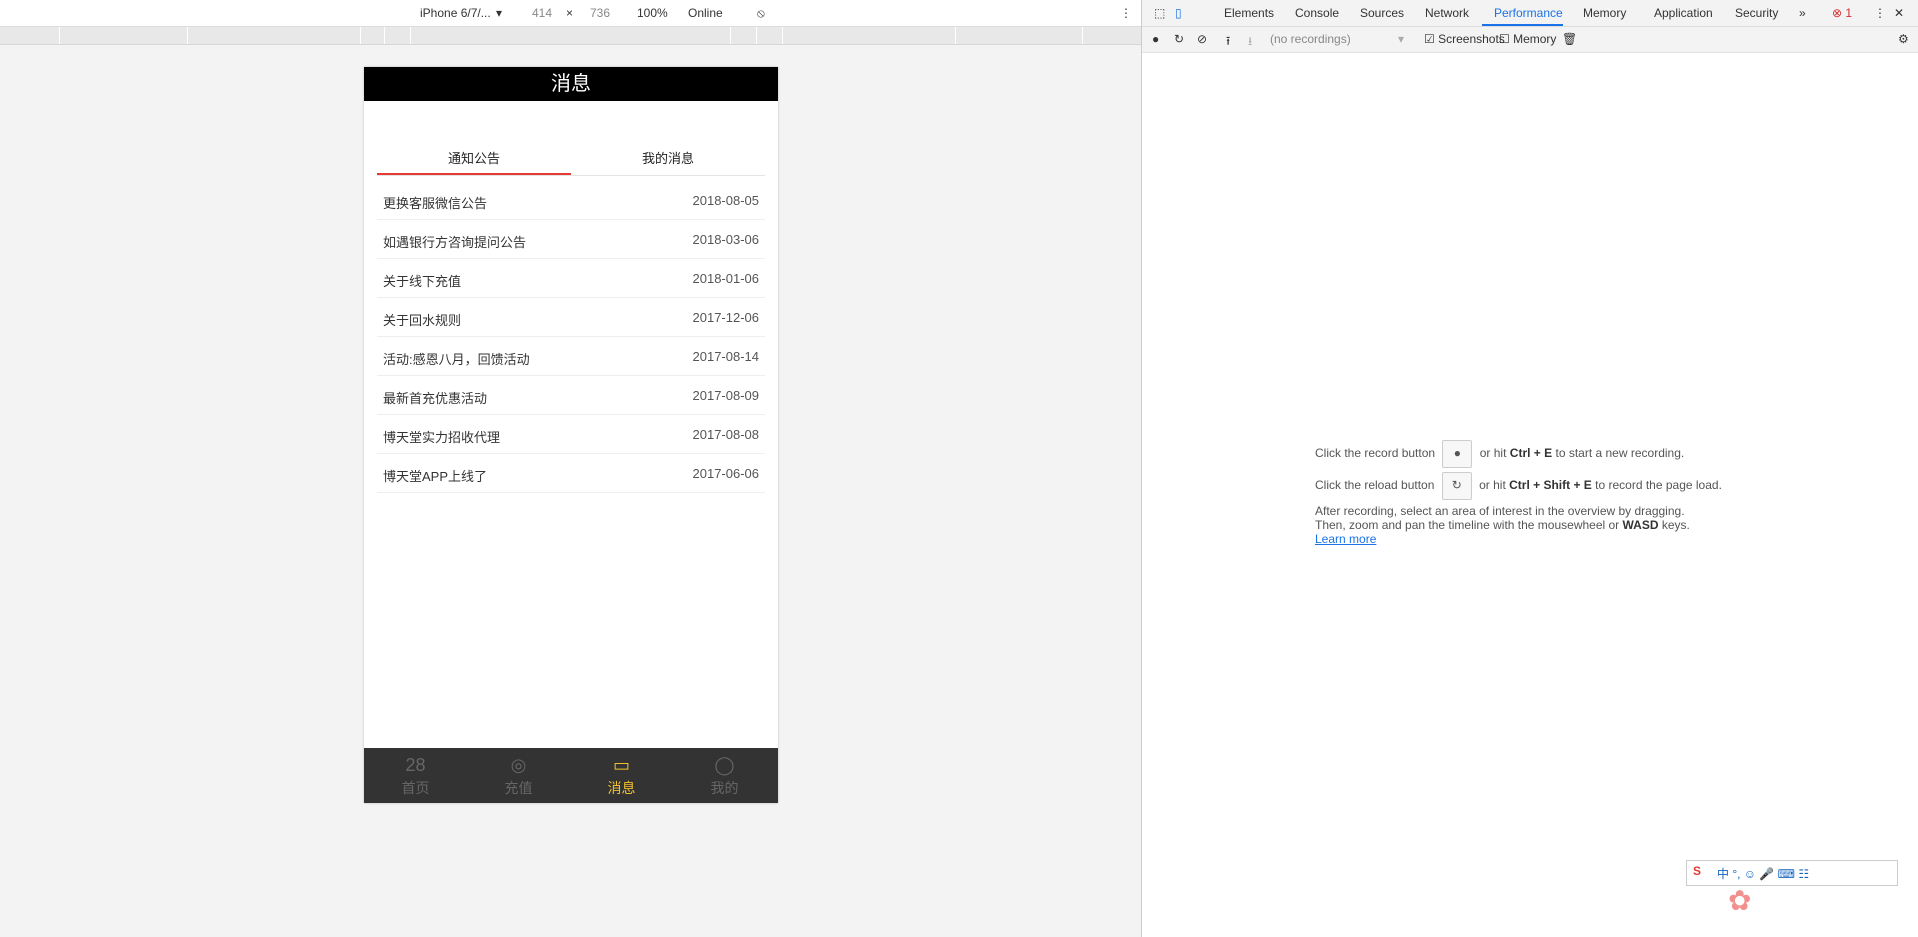  I want to click on record-icon: ●, so click(1155, 39).